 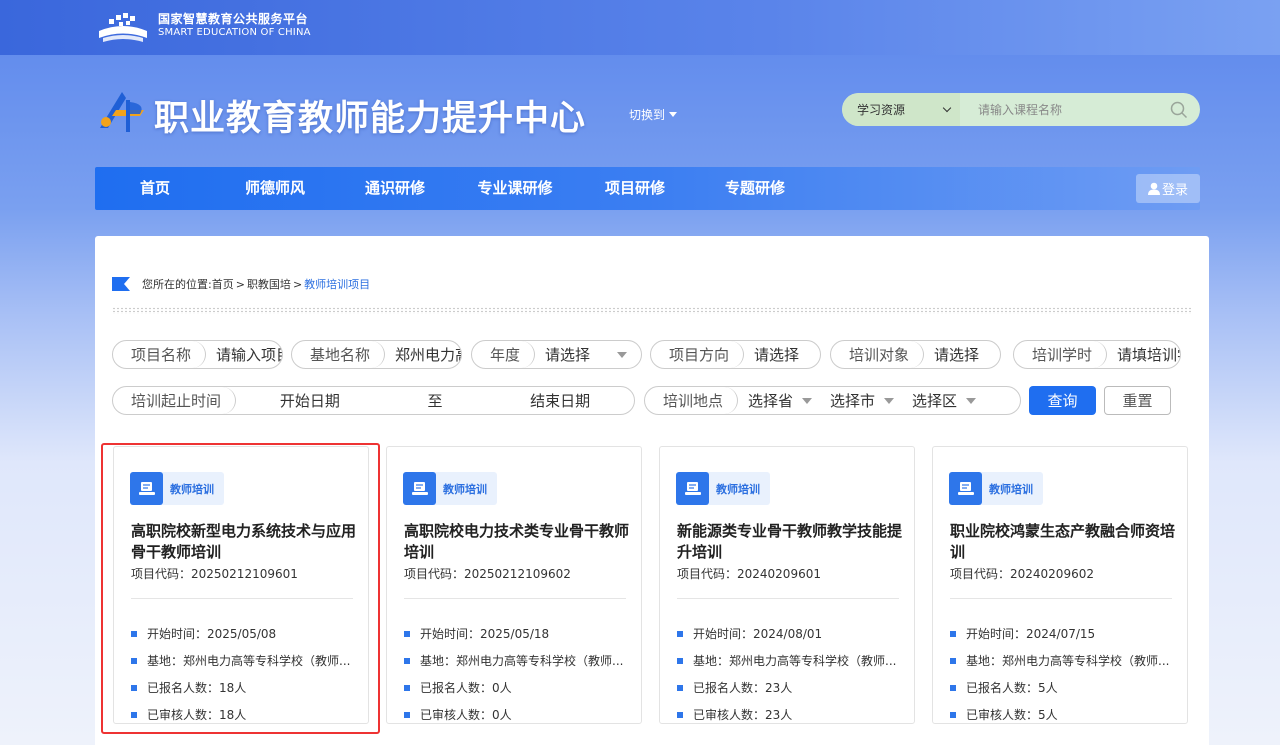 What do you see at coordinates (640, 27) in the screenshot?
I see `platform-bar: 国家智慧教育公共服务平台 SMART EDUCATION OF CHINA` at bounding box center [640, 27].